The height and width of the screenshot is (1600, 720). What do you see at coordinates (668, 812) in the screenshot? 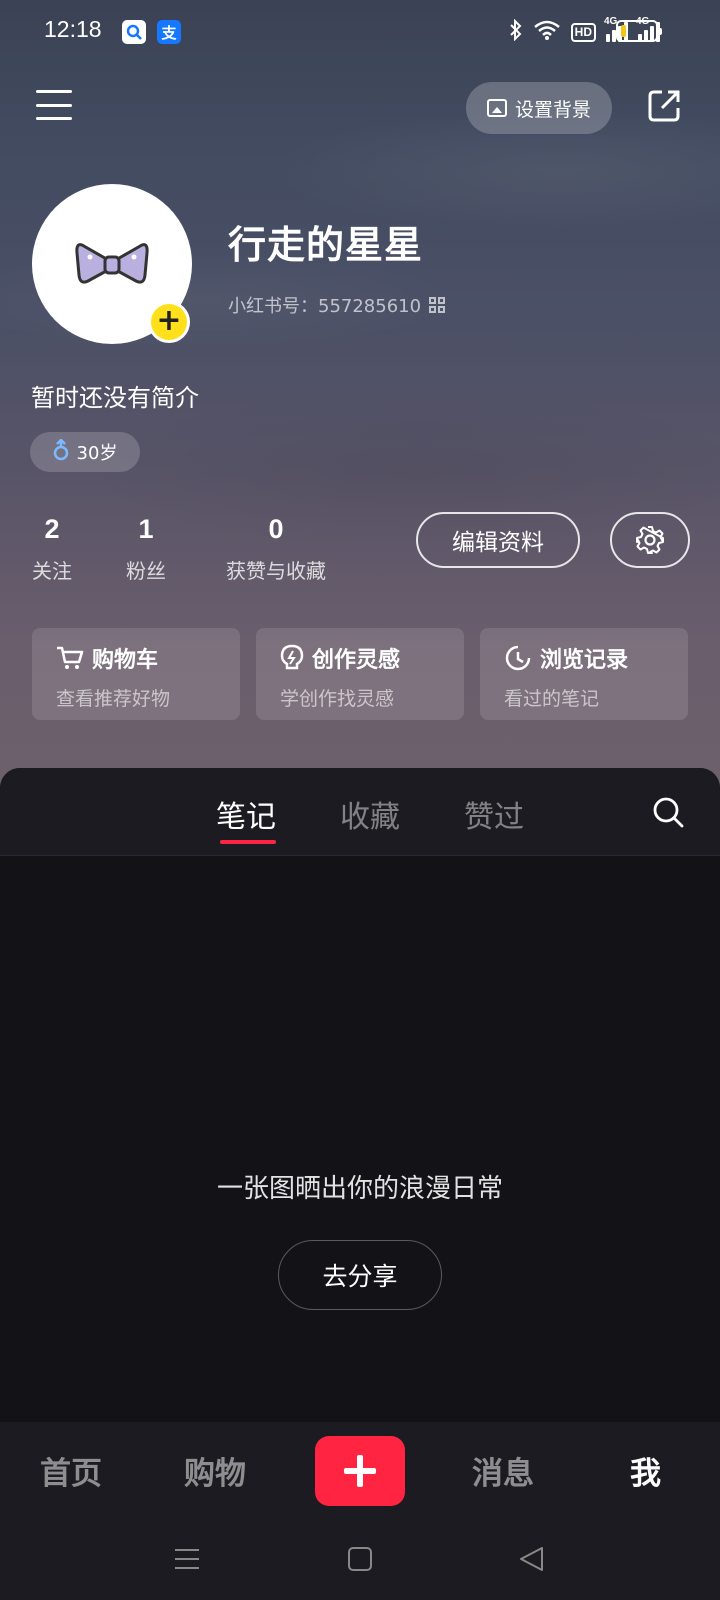
I see `search-icon` at bounding box center [668, 812].